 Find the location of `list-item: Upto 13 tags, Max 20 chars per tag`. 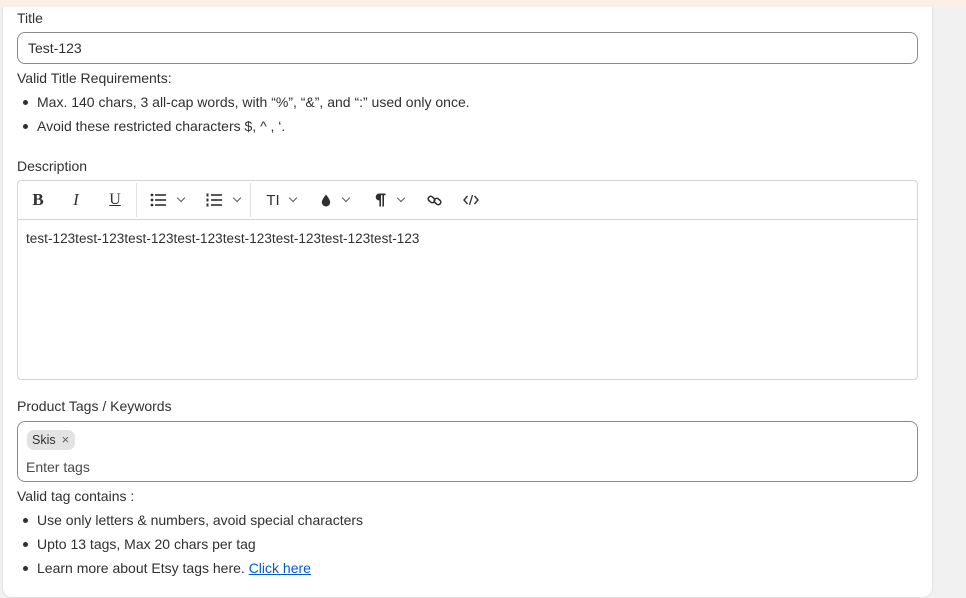

list-item: Upto 13 tags, Max 20 chars per tag is located at coordinates (190, 544).